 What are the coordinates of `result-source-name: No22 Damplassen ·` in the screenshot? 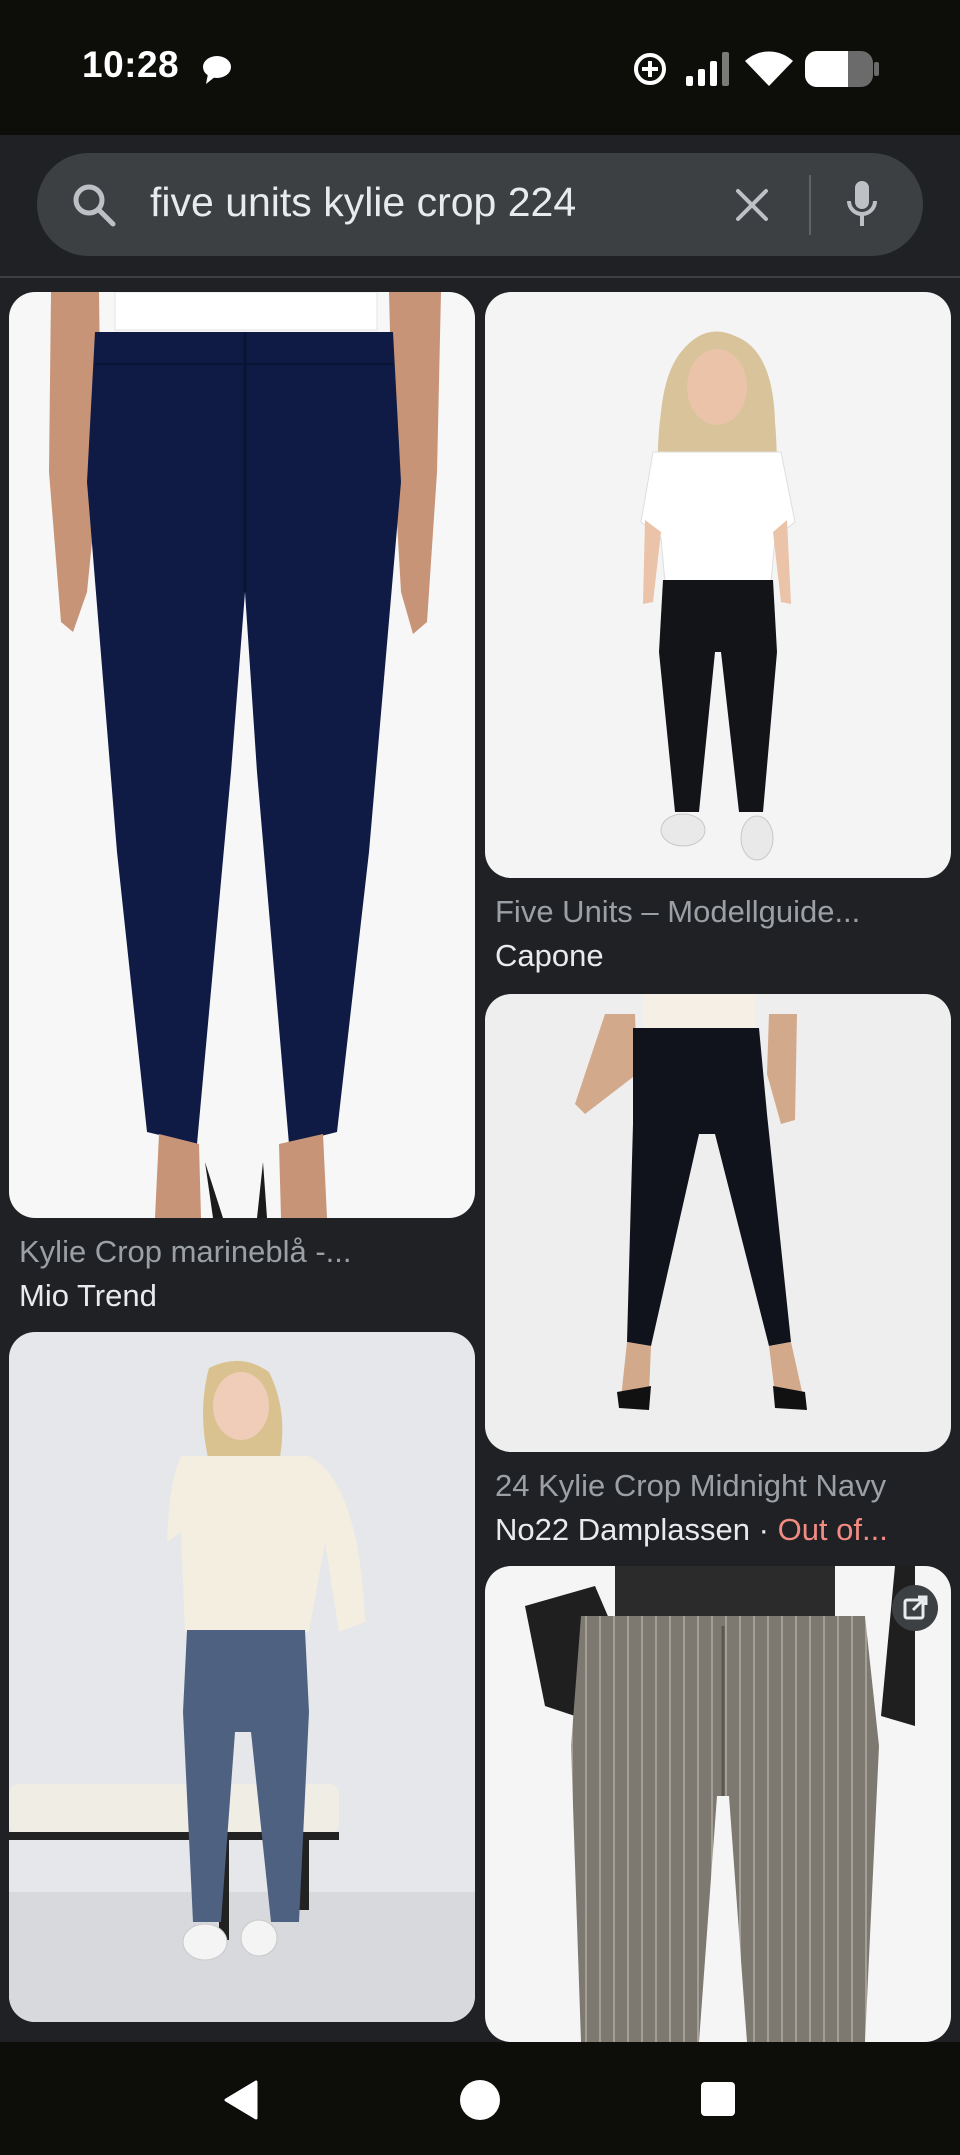 It's located at (636, 1529).